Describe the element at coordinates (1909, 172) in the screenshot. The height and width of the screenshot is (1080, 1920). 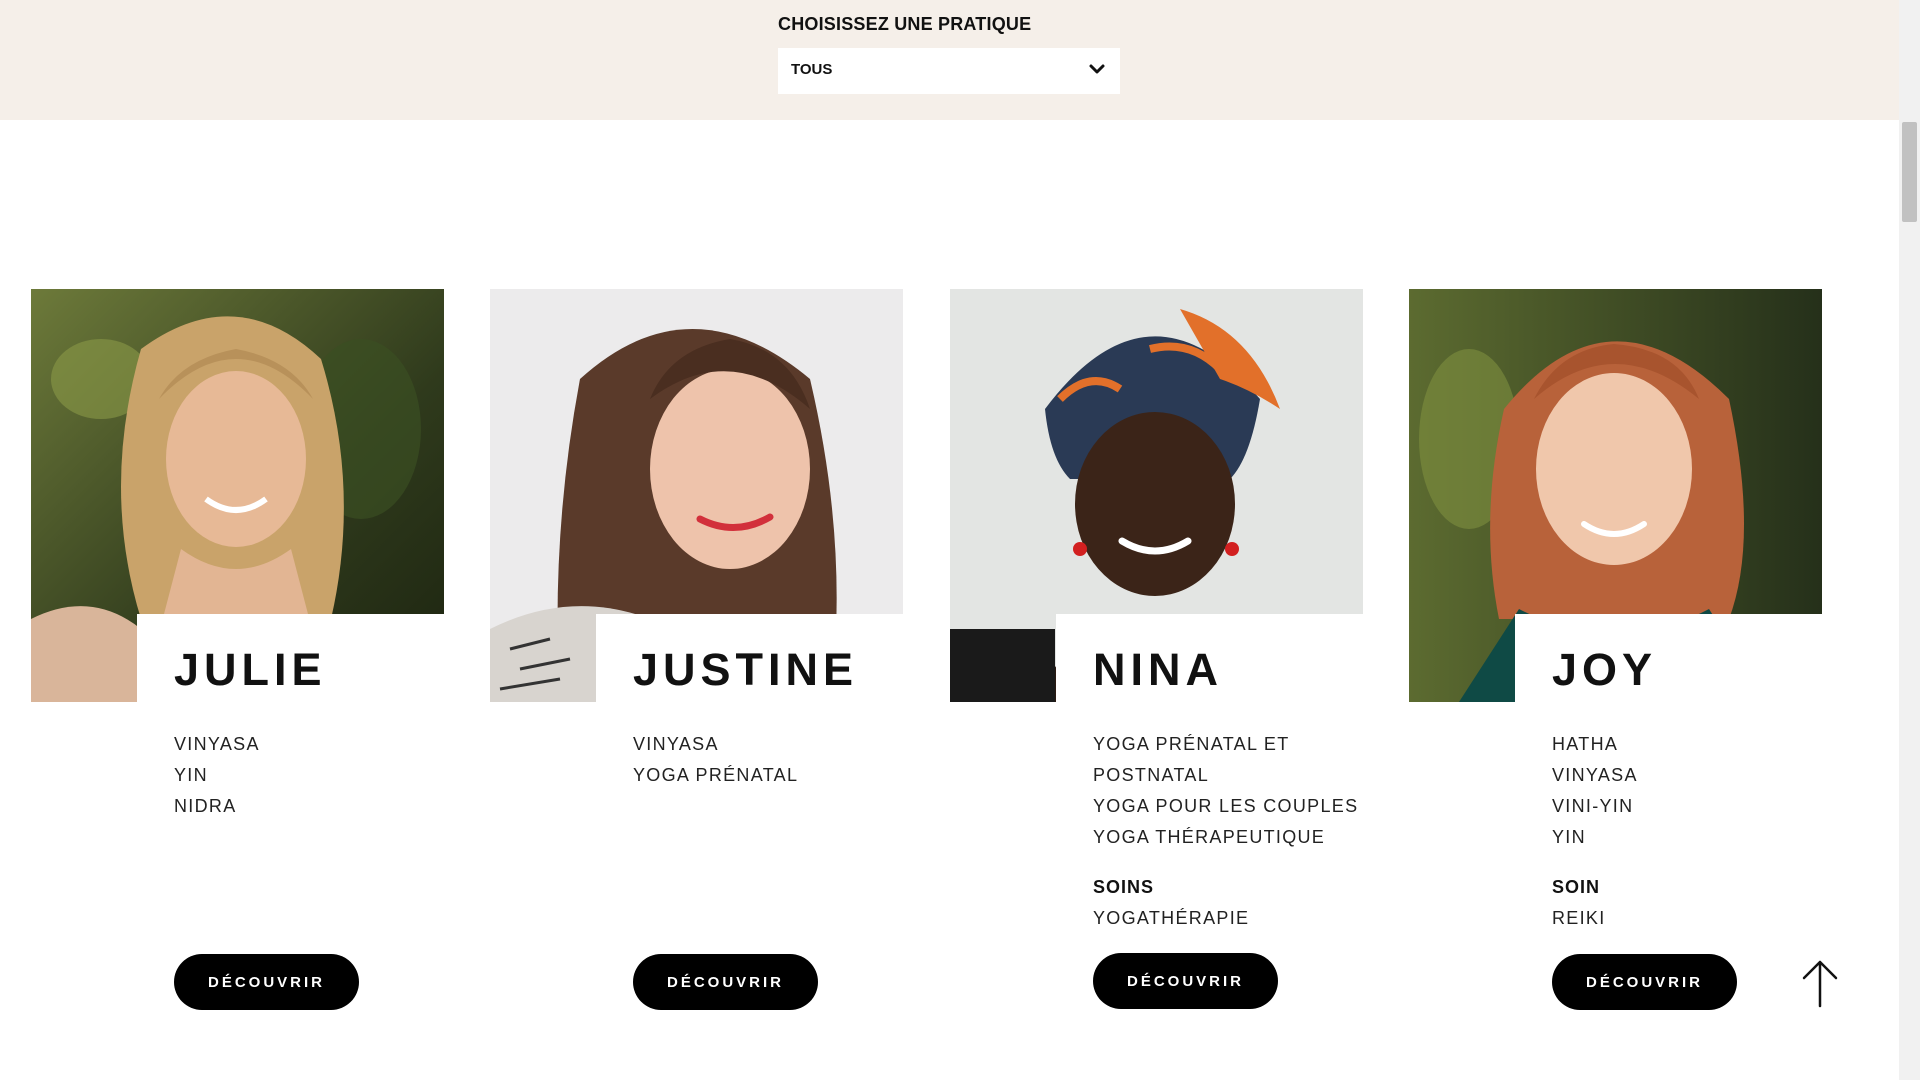
I see `scrollbar-thumb` at that location.